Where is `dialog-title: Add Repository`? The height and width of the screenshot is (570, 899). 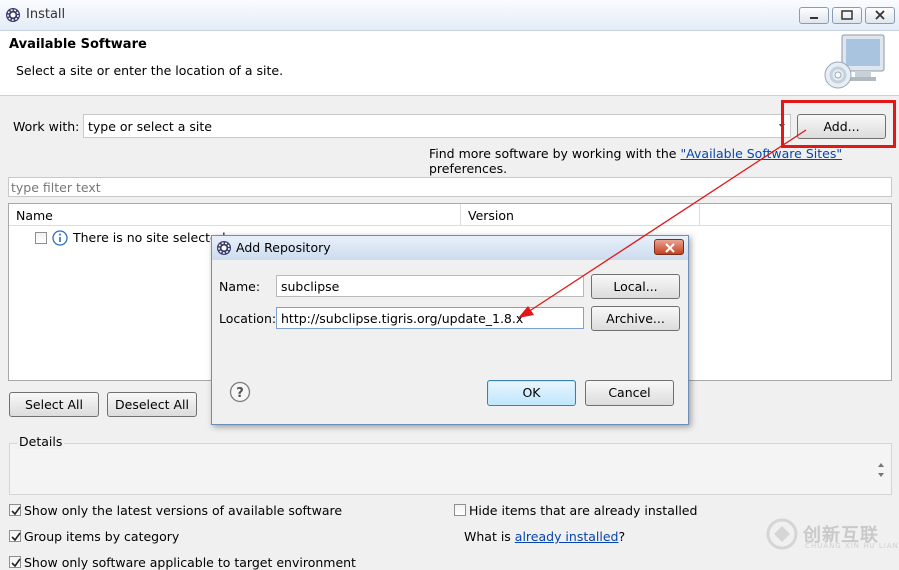 dialog-title: Add Repository is located at coordinates (283, 247).